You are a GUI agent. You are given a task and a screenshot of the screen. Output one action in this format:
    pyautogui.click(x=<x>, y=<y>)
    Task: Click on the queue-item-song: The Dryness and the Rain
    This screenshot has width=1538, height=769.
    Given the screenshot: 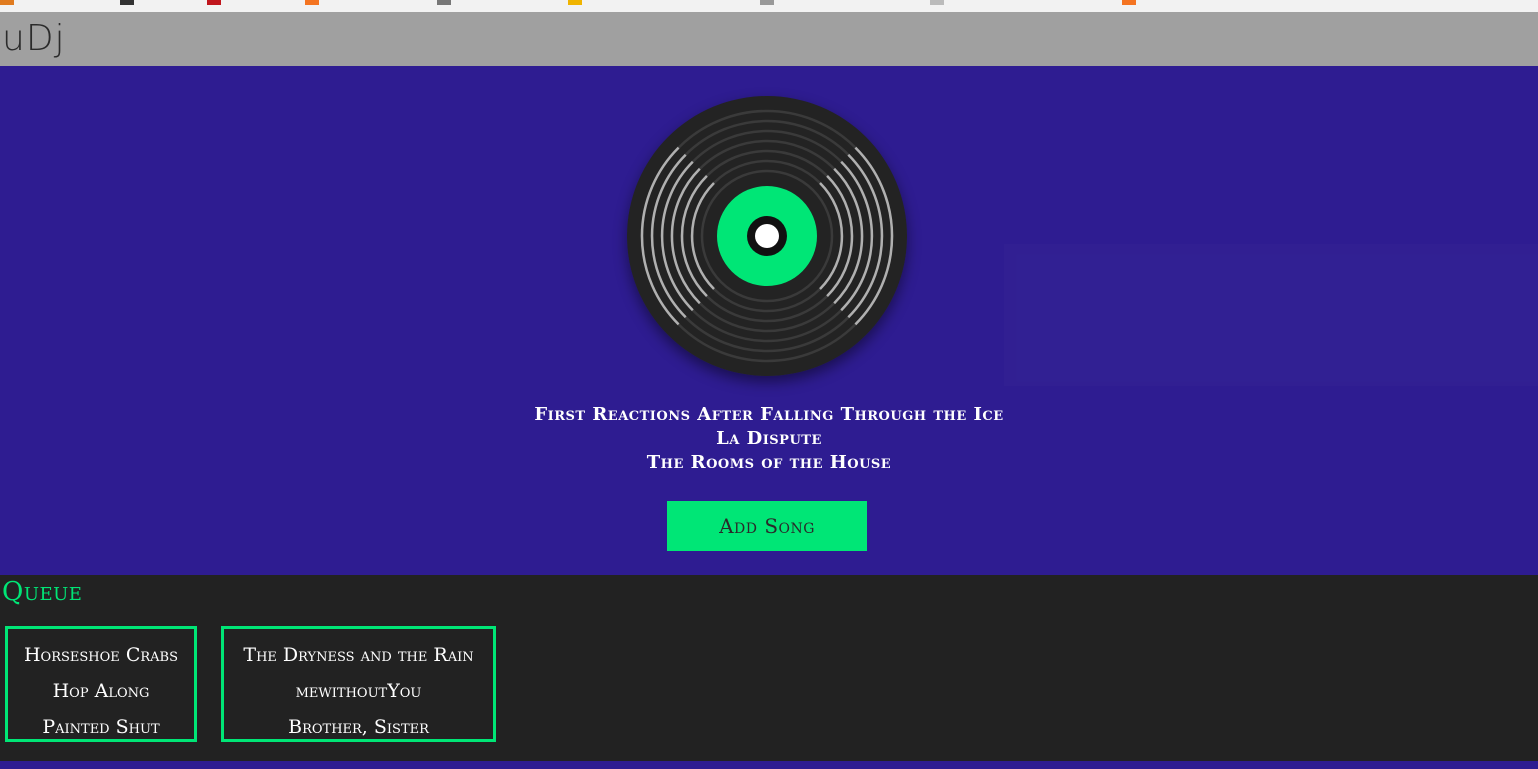 What is the action you would take?
    pyautogui.click(x=358, y=655)
    